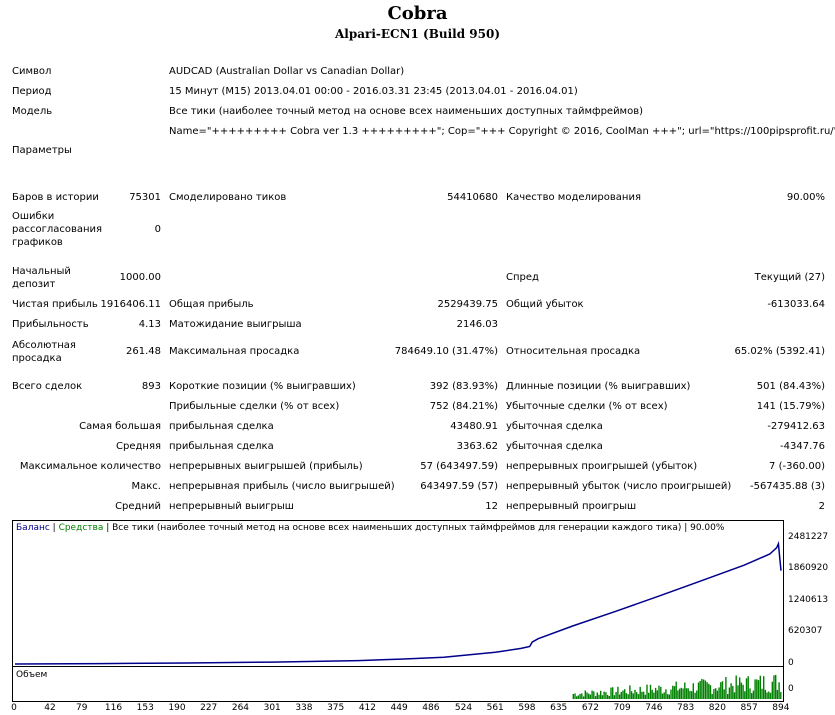 This screenshot has width=835, height=715. I want to click on x-tick: 672, so click(590, 708).